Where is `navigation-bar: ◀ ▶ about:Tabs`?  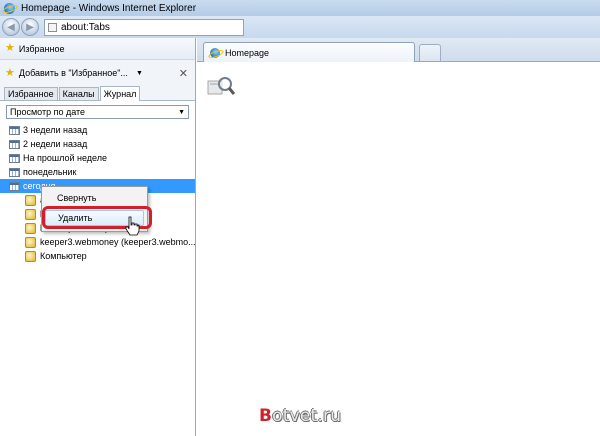 navigation-bar: ◀ ▶ about:Tabs is located at coordinates (300, 27).